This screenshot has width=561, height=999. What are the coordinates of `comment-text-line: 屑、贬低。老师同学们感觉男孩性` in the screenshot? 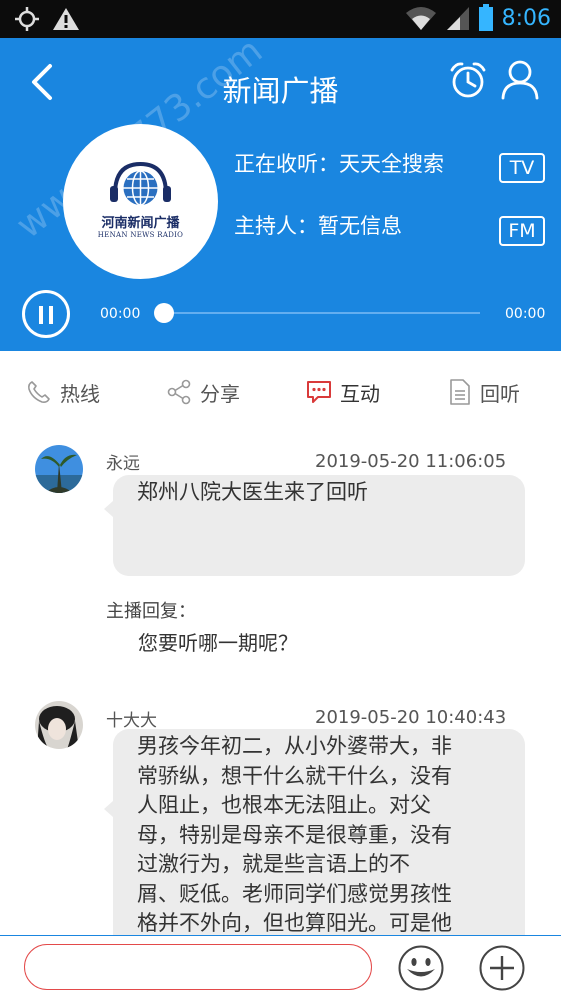 It's located at (294, 893).